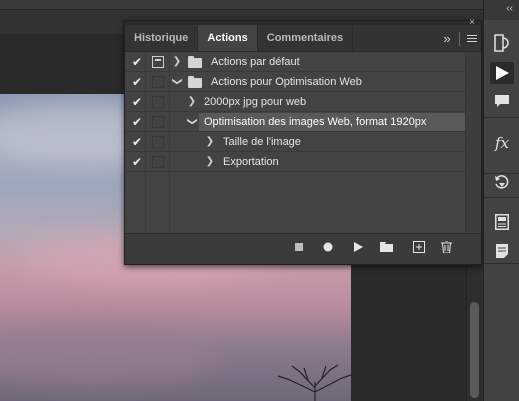 This screenshot has height=401, width=519. Describe the element at coordinates (502, 73) in the screenshot. I see `play-actions-icon` at that location.